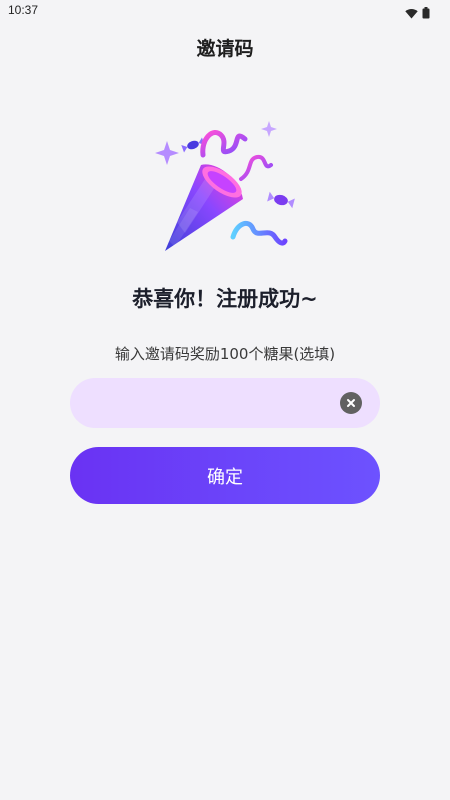  I want to click on invite-reward-hint: 输入邀请码奖励100个糖果(选填), so click(225, 354).